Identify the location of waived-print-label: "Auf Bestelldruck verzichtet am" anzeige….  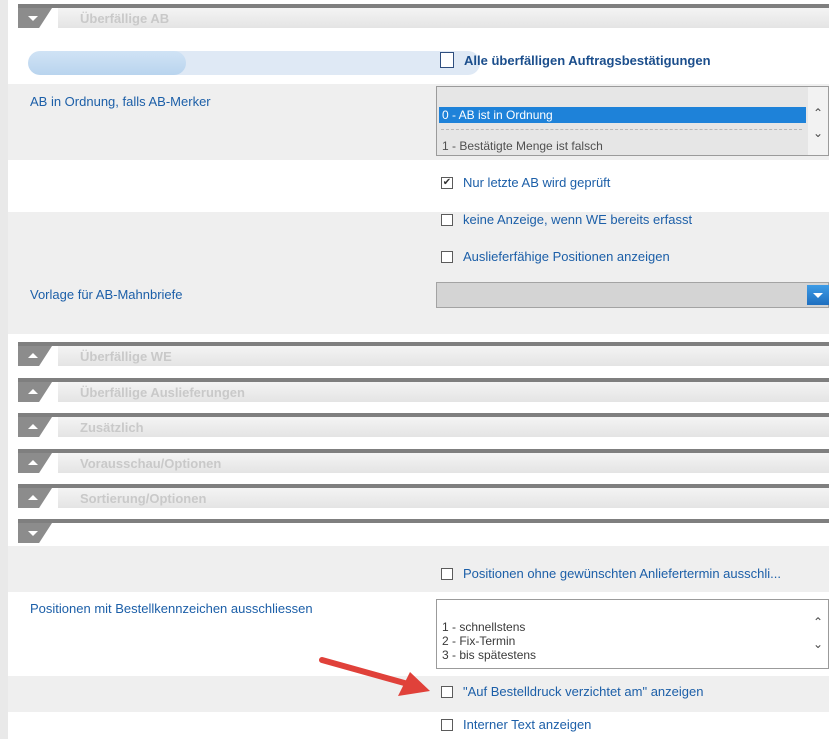
(583, 691).